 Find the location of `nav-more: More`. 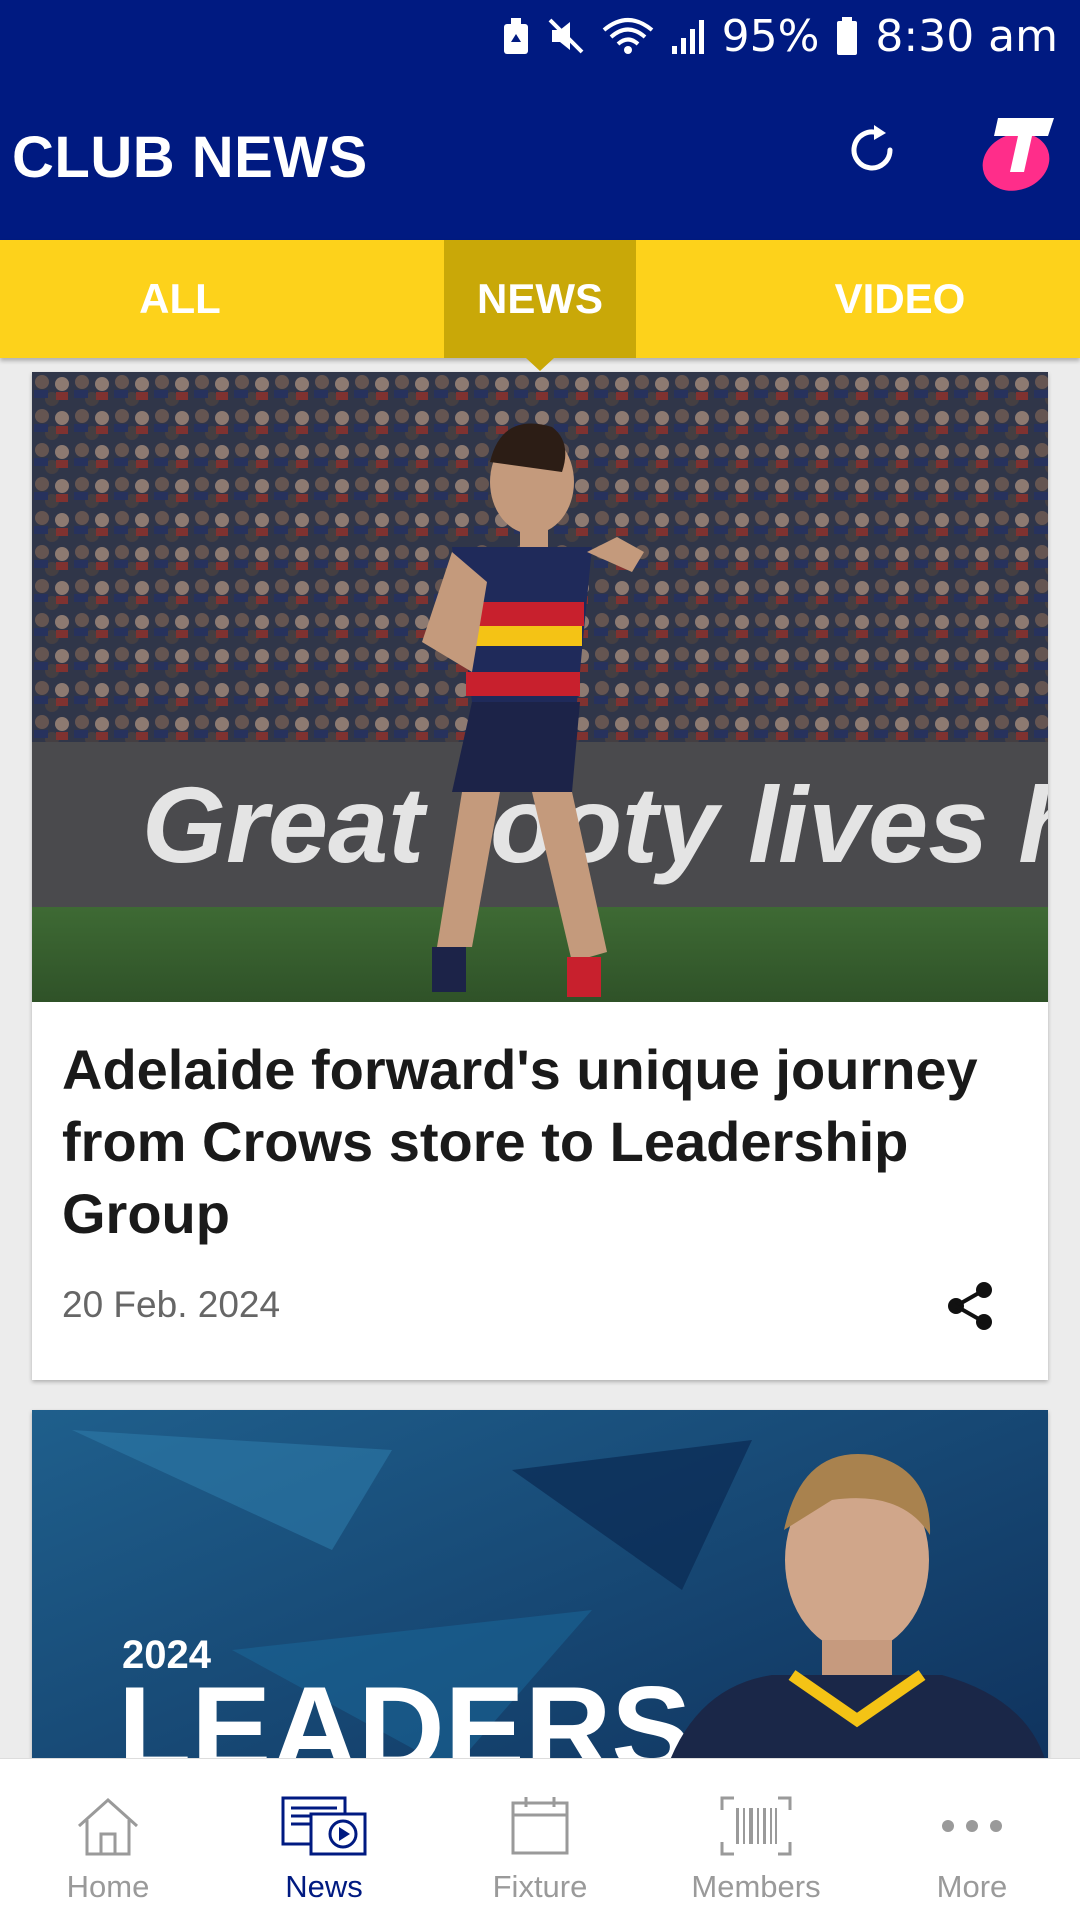

nav-more: More is located at coordinates (972, 1839).